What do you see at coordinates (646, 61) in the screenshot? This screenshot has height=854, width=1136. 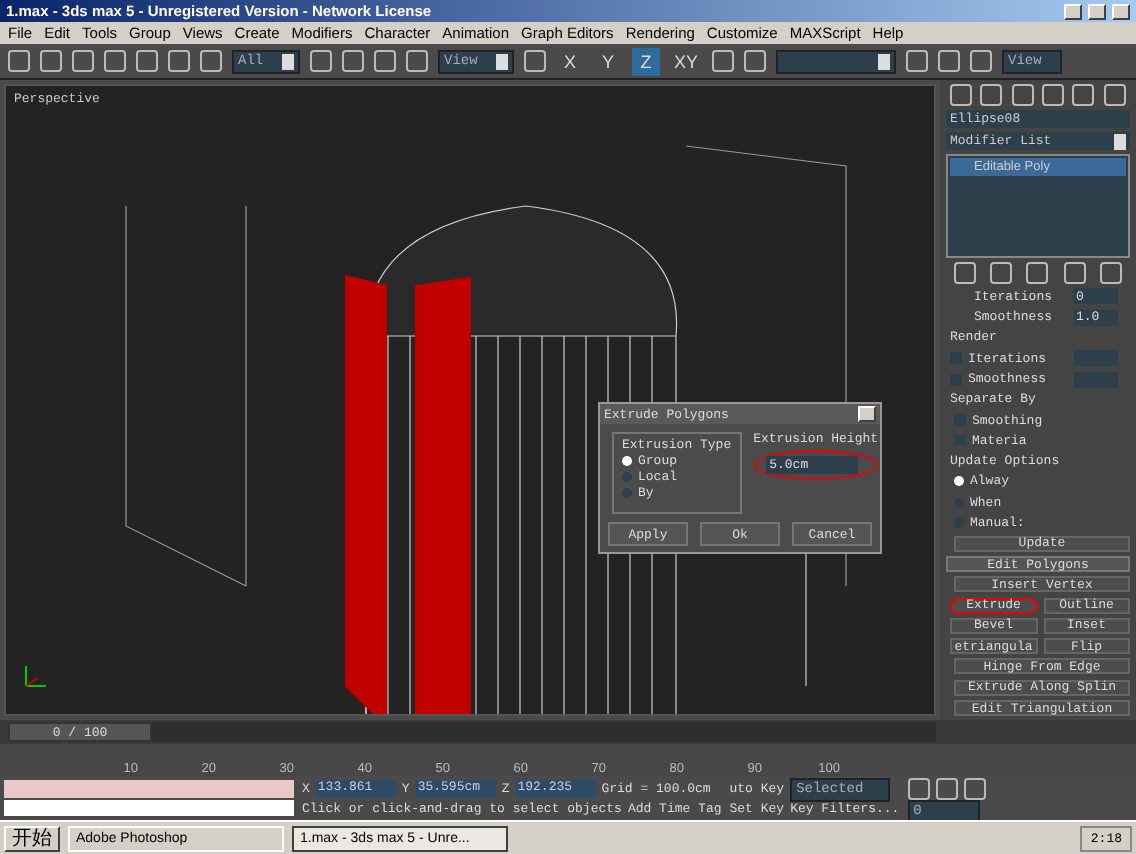 I see `axis-constraint-button: Z` at bounding box center [646, 61].